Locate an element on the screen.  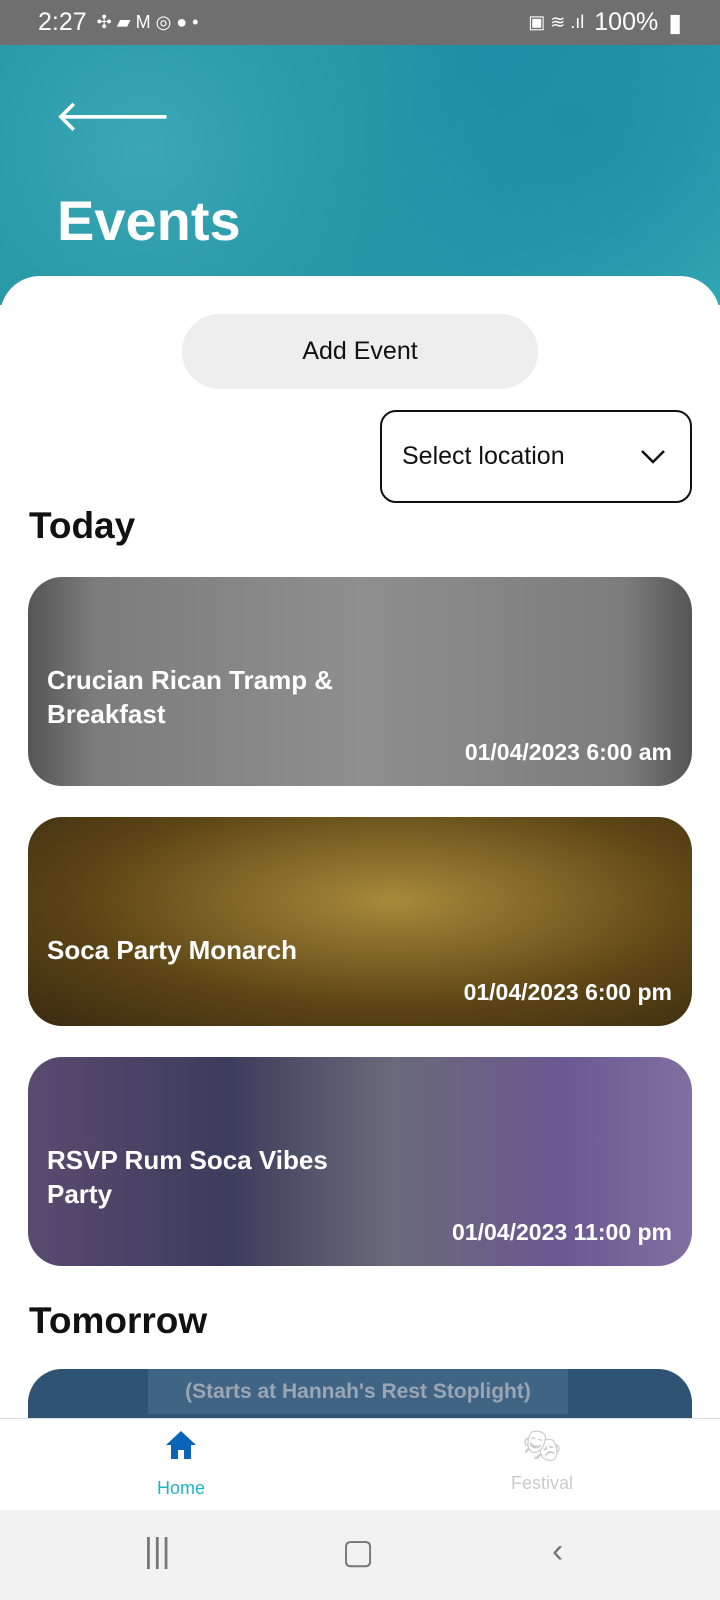
tab-festival: 🎭︎ Festival is located at coordinates (542, 1461).